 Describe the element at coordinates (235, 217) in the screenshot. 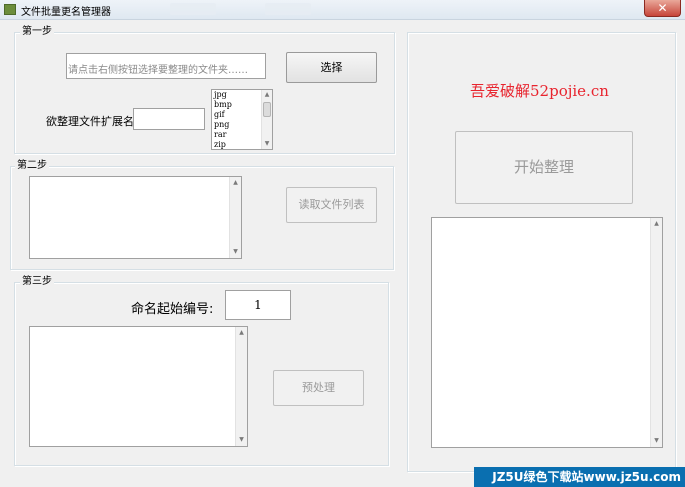

I see `file-list-scrollbar: ▲ ▼` at that location.